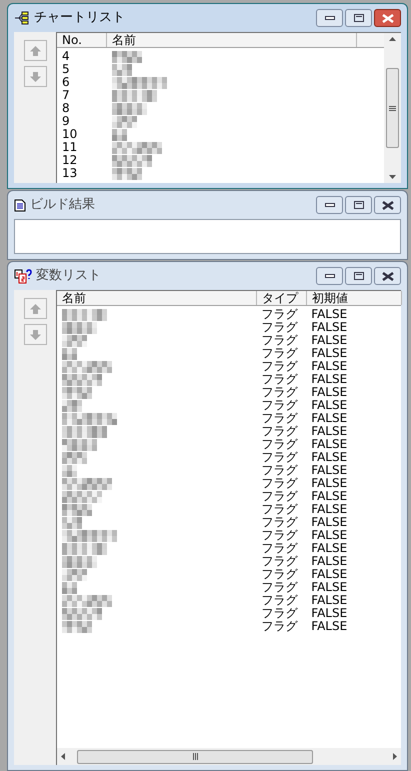  What do you see at coordinates (66, 56) in the screenshot?
I see `row-number: 4` at bounding box center [66, 56].